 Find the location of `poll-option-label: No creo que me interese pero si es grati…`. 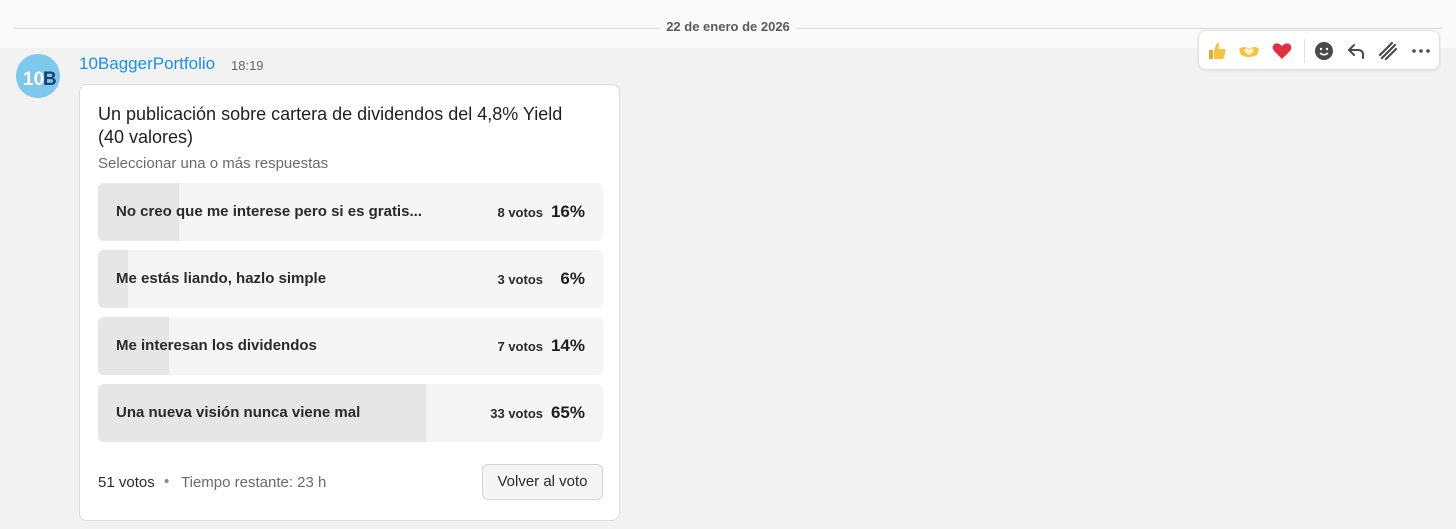

poll-option-label: No creo que me interese pero si es grati… is located at coordinates (269, 211).